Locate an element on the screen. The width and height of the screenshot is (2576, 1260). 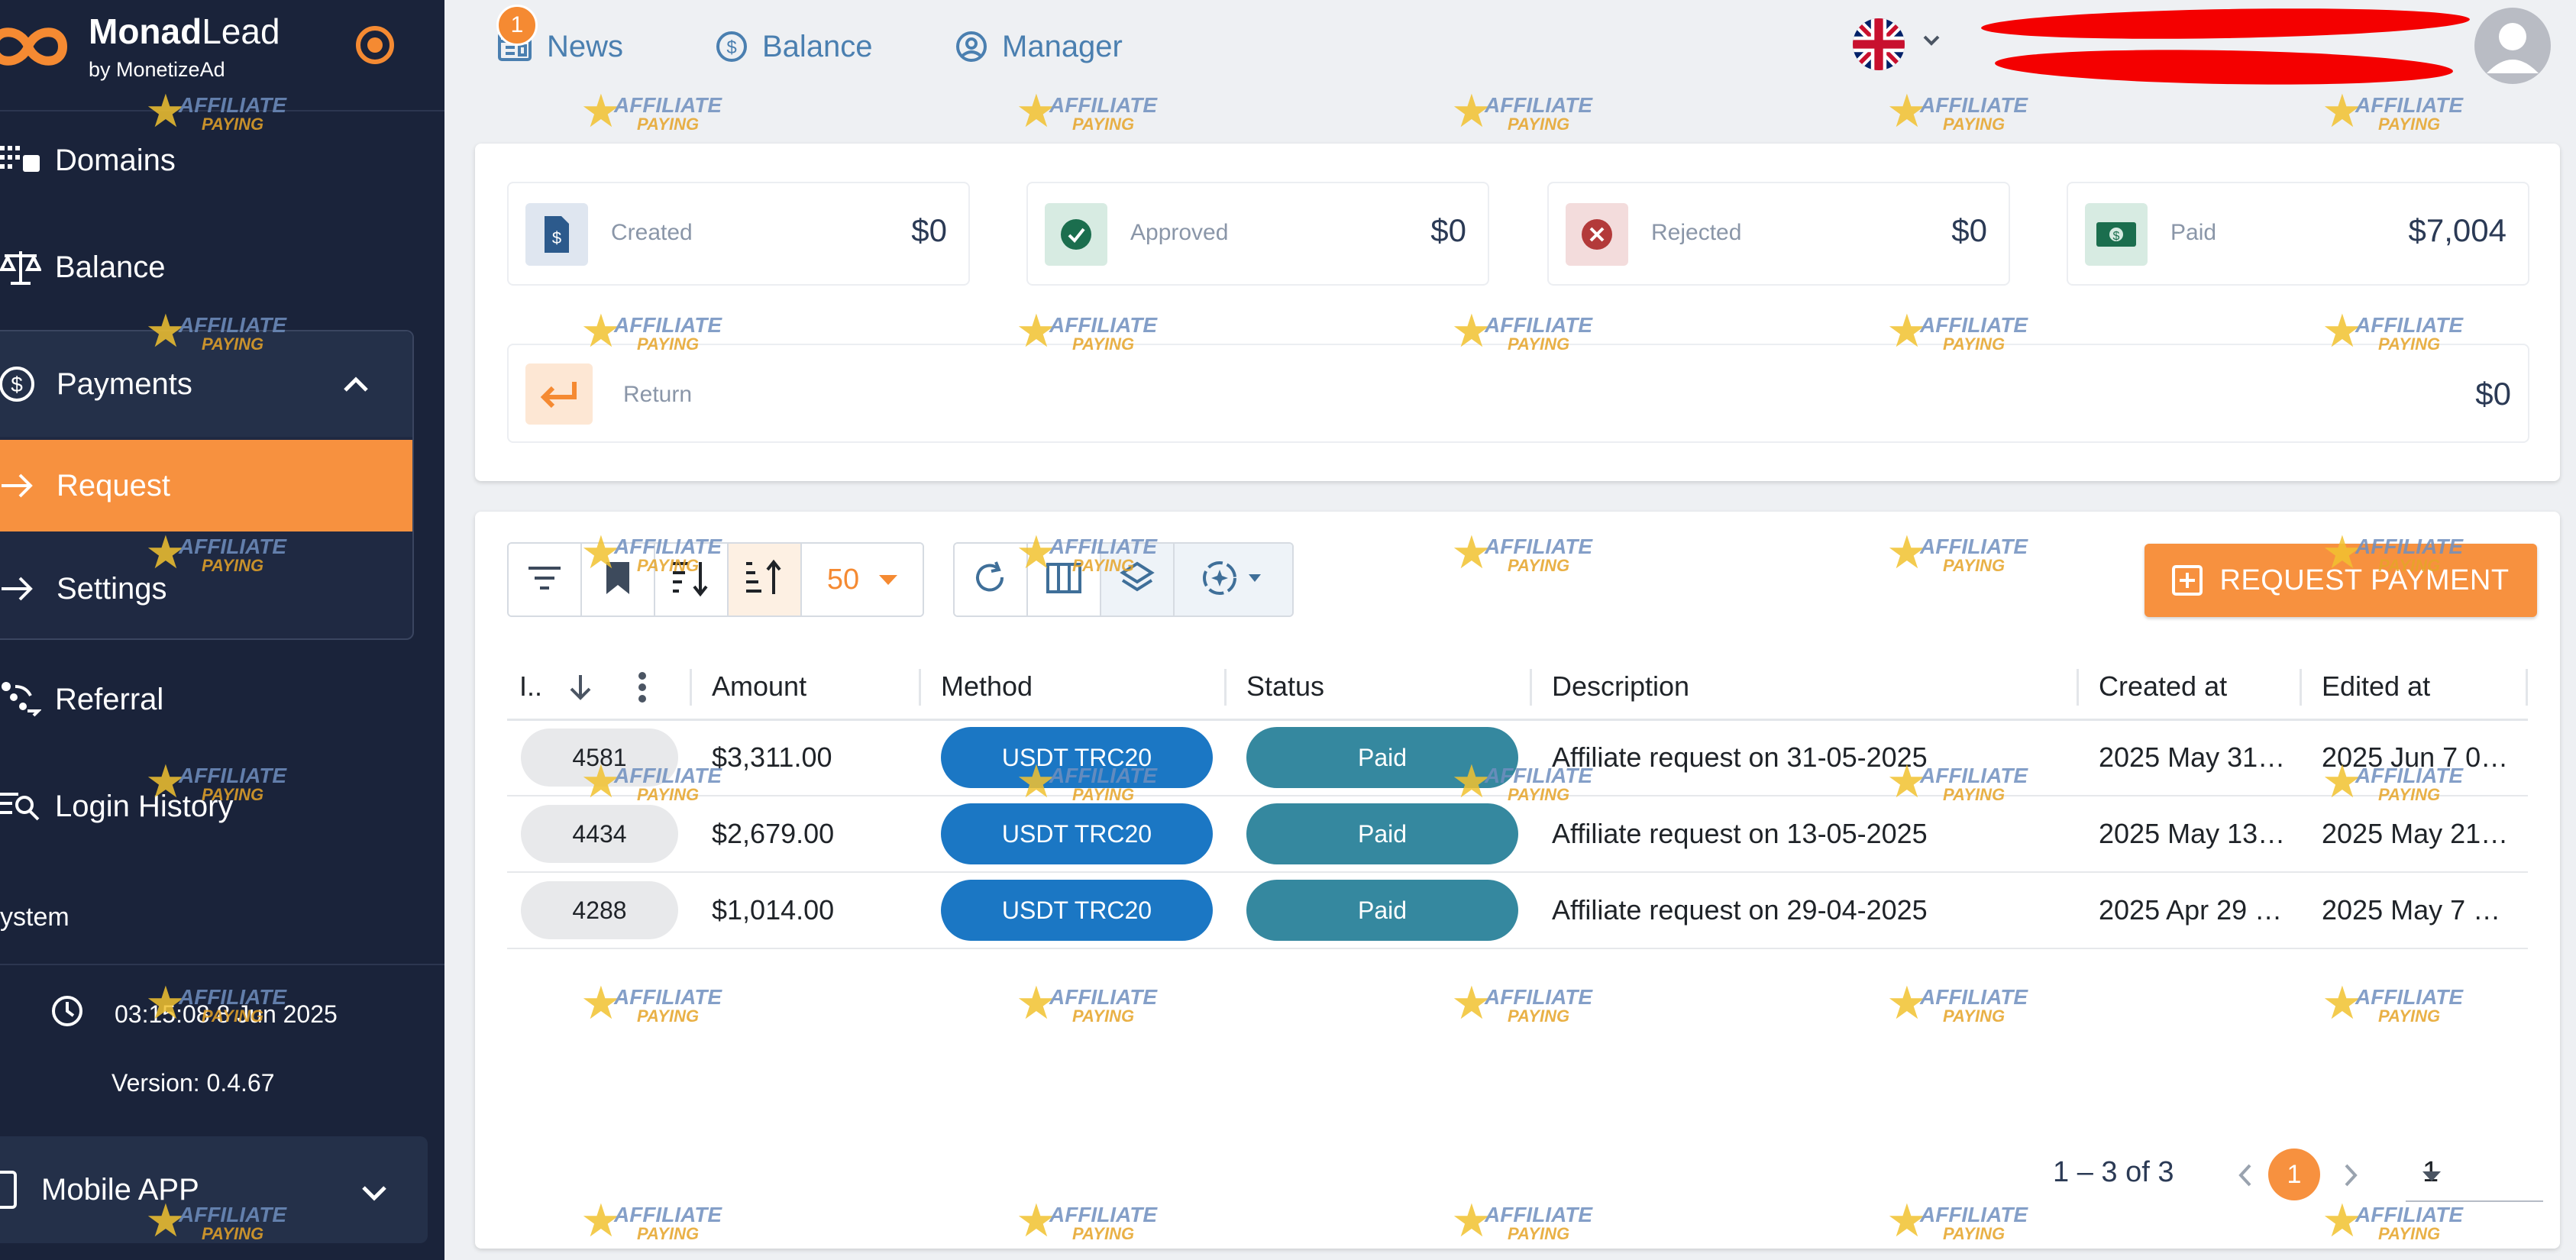
table-toolbar: 50 is located at coordinates (900, 579).